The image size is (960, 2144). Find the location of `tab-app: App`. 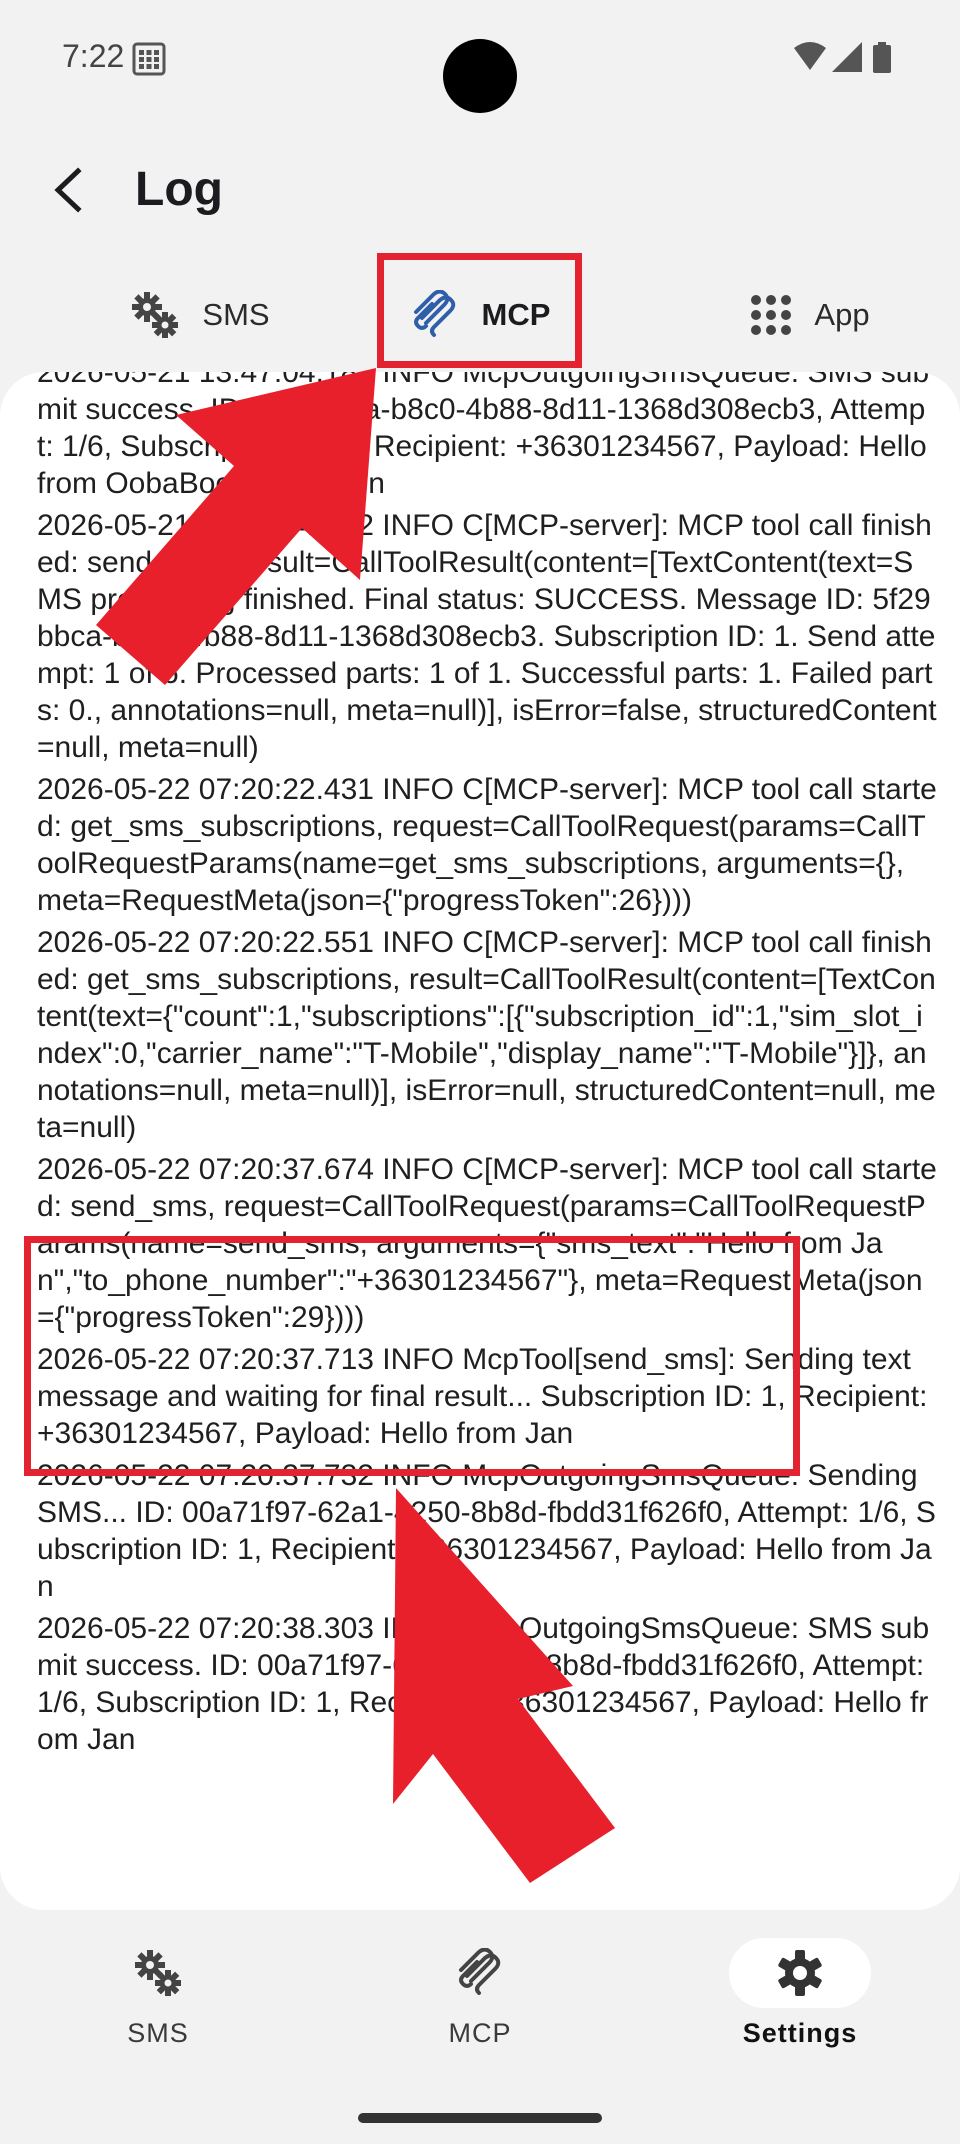

tab-app: App is located at coordinates (810, 315).